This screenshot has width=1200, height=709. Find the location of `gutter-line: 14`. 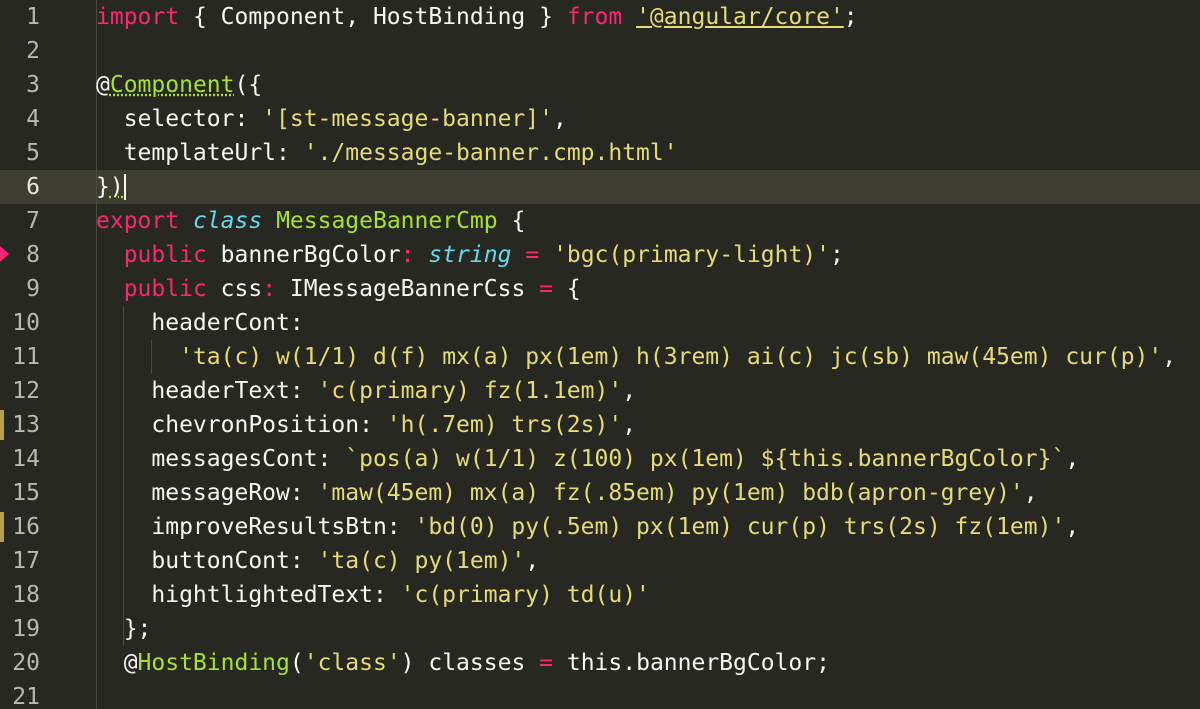

gutter-line: 14 is located at coordinates (38, 459).